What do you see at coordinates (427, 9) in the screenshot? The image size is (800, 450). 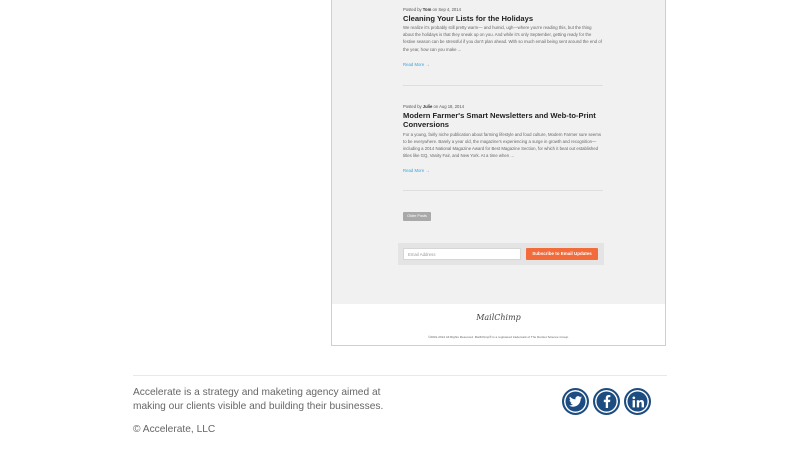 I see `post-author: Tom` at bounding box center [427, 9].